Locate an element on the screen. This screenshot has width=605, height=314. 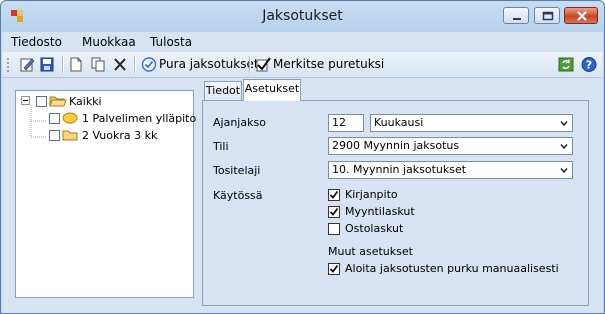
check-circle-icon is located at coordinates (149, 64).